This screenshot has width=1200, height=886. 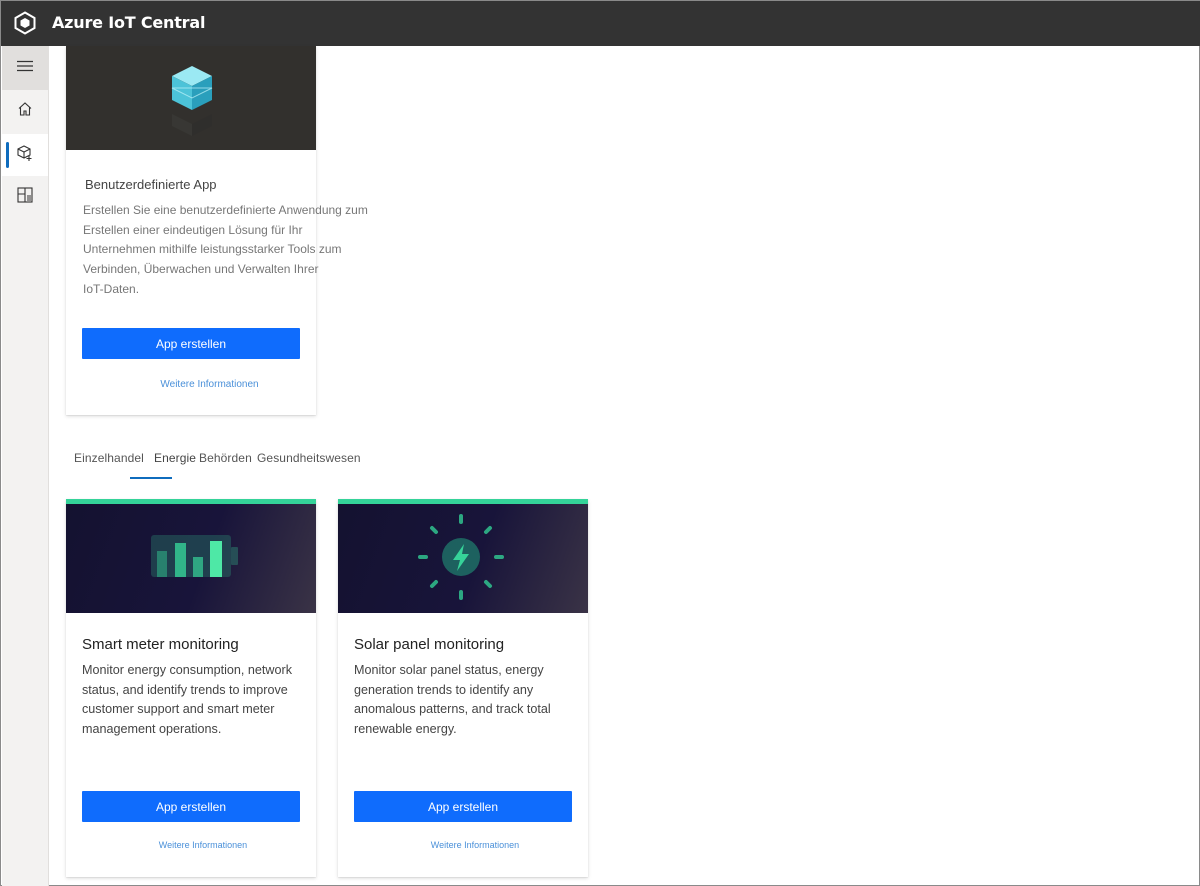 I want to click on template-title: Solar panel monitoring, so click(x=429, y=644).